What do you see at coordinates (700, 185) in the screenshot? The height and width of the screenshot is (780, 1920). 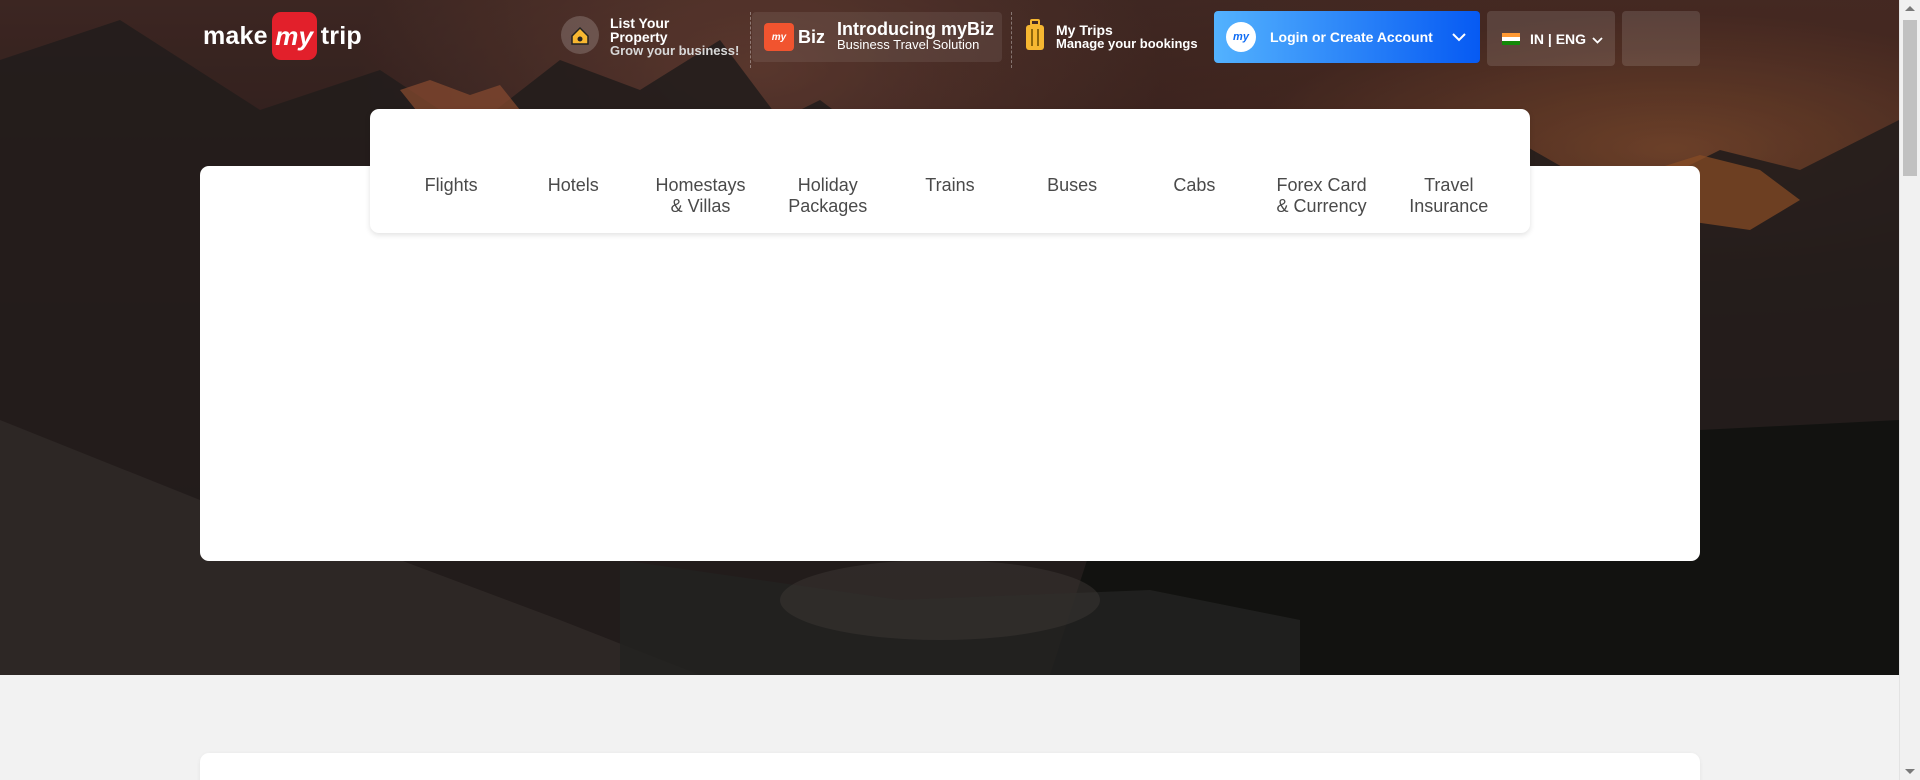 I see `nav-label: Homestays` at bounding box center [700, 185].